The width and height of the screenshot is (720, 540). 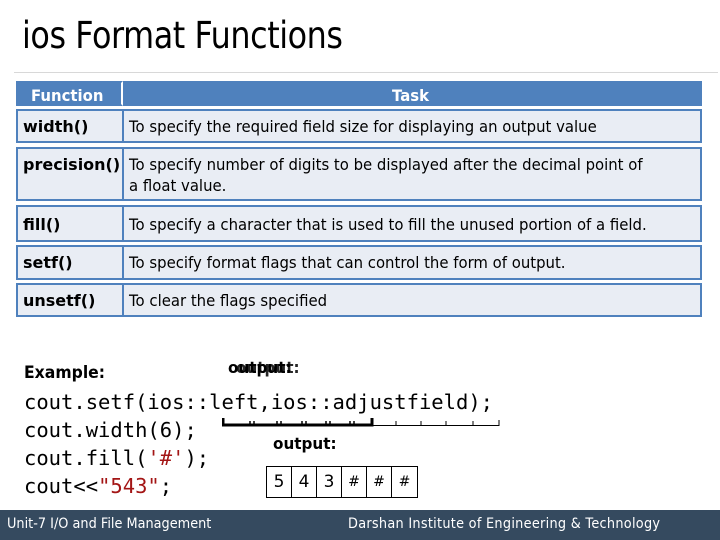 I want to click on function-cell: width(), so click(x=69, y=126).